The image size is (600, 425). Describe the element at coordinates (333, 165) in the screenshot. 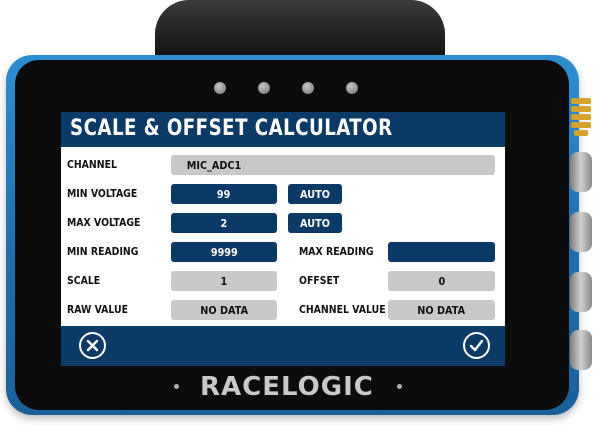

I see `channel-field: MIC_ADC1` at that location.